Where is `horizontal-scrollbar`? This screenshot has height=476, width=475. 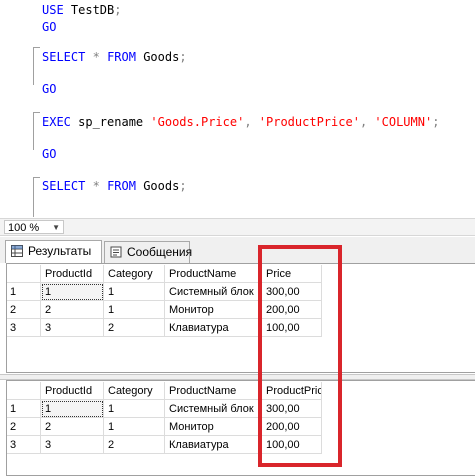
horizontal-scrollbar is located at coordinates (270, 227).